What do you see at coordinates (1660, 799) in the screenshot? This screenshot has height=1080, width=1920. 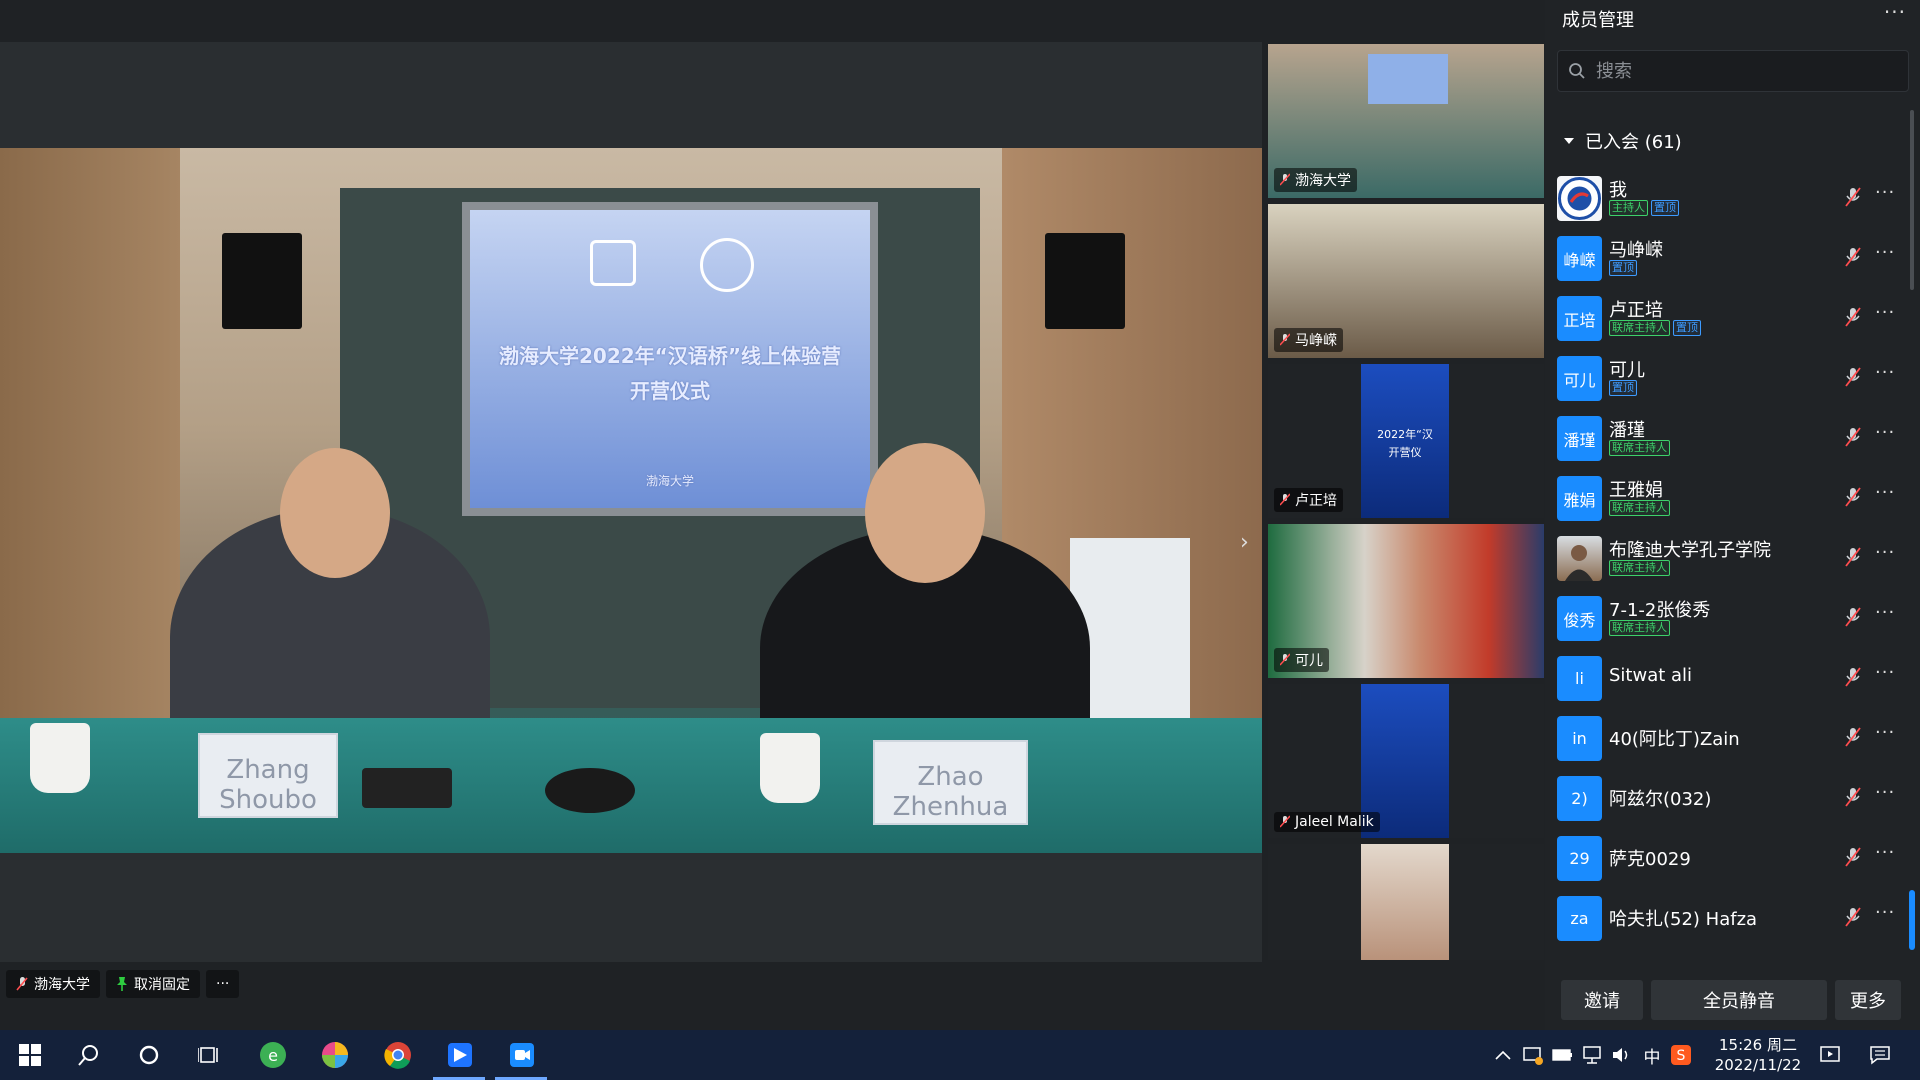 I see `member-name: 阿兹尔(032)` at bounding box center [1660, 799].